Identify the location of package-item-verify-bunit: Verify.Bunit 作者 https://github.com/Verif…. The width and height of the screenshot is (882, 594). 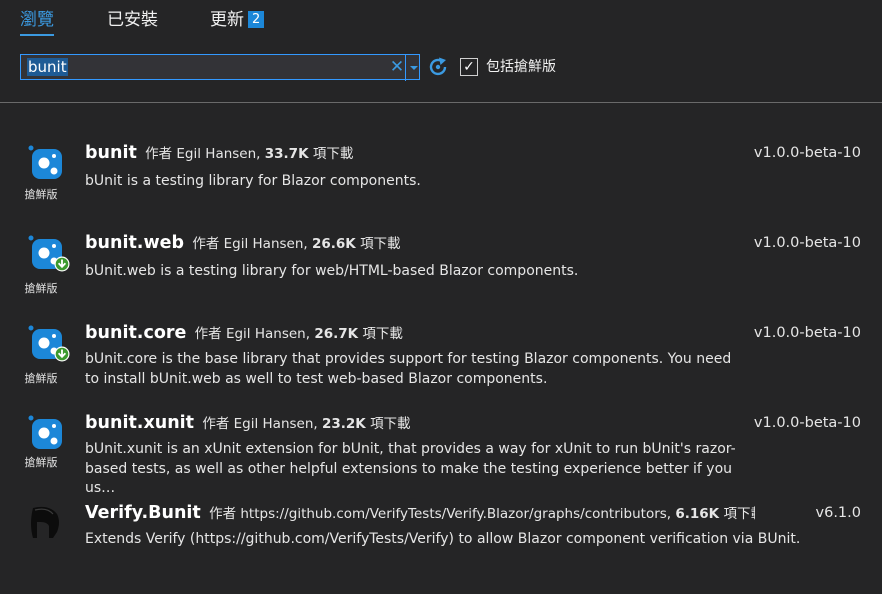
(441, 530).